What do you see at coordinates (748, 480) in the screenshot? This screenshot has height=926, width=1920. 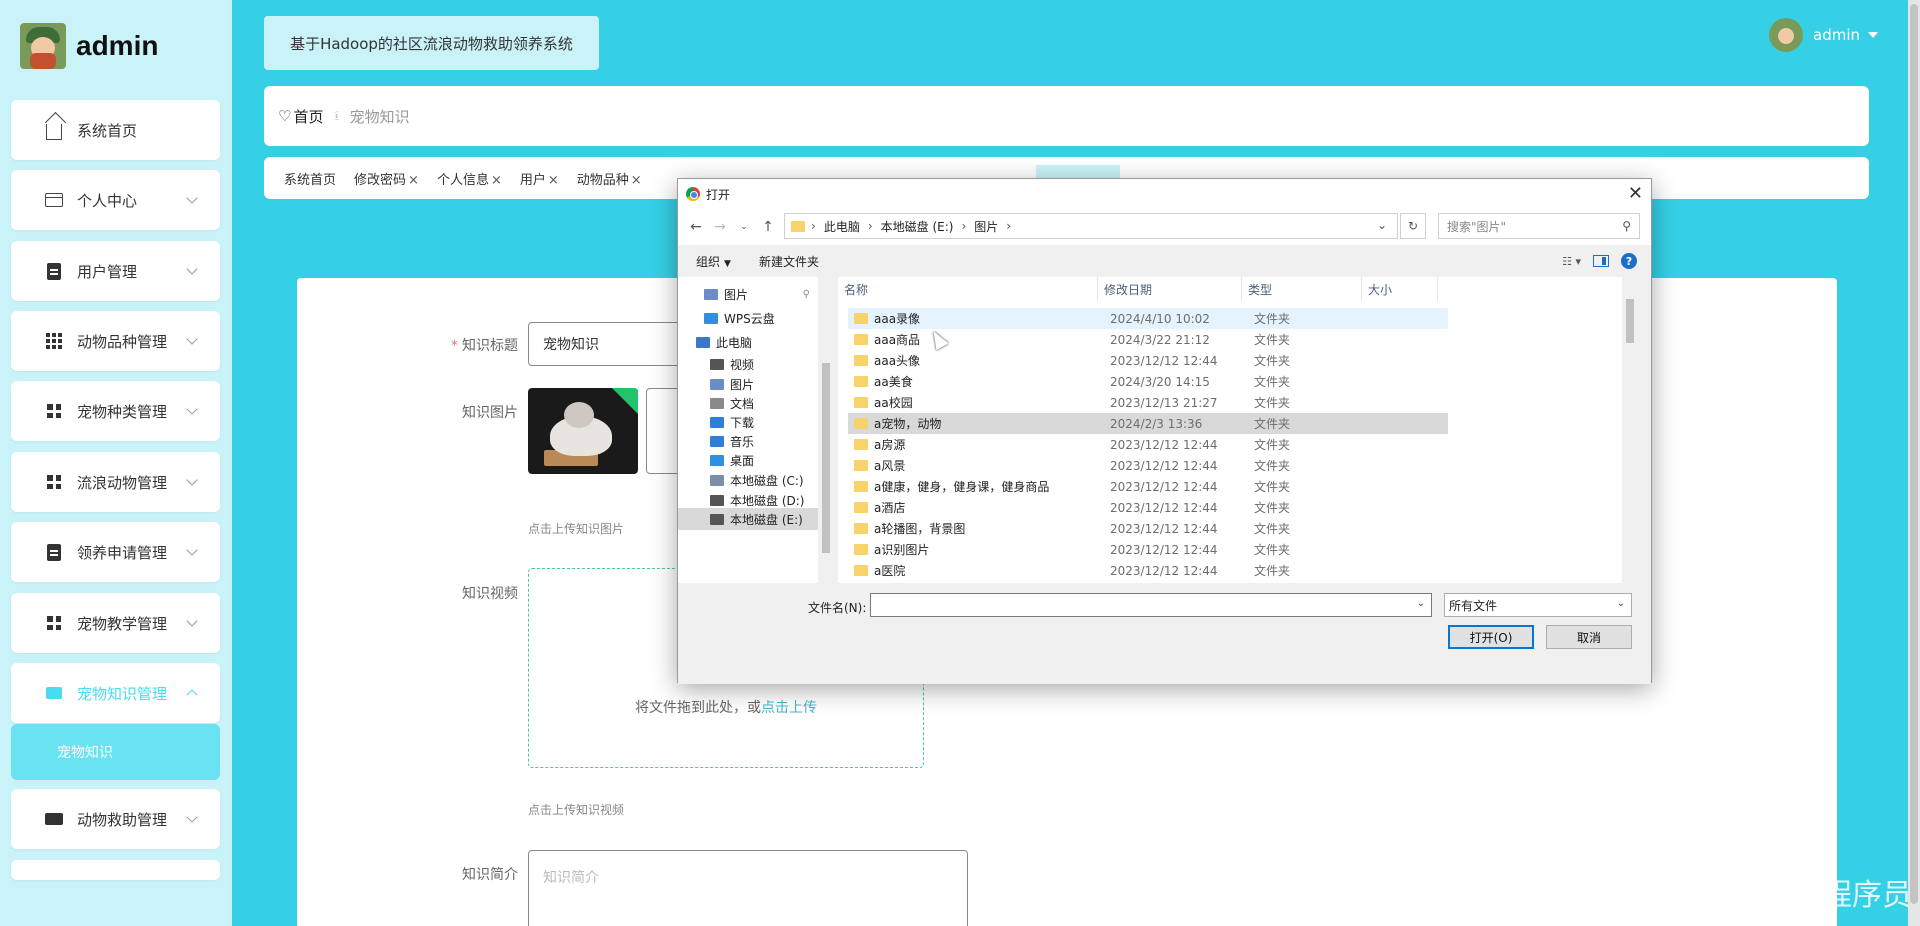 I see `nav-item: 本地磁盘 (C:)` at bounding box center [748, 480].